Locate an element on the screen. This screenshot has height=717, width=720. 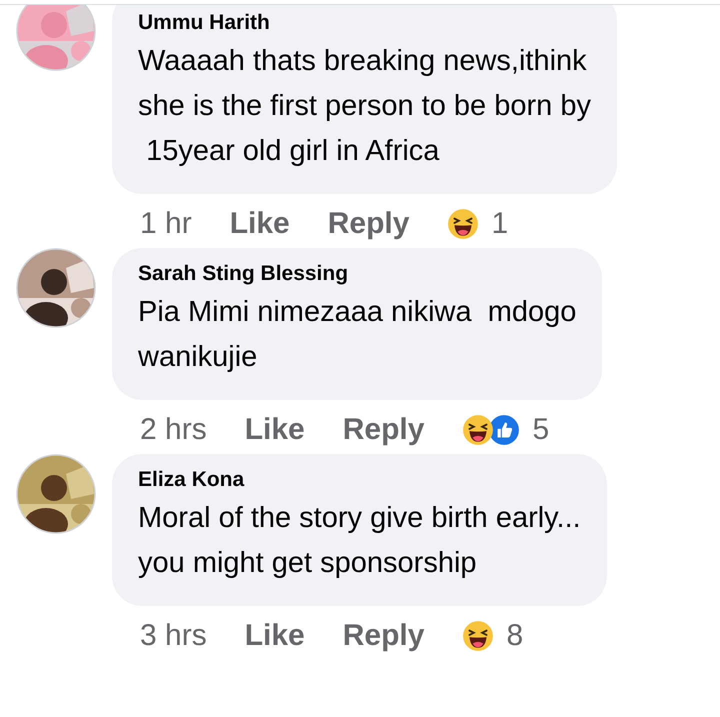
comment-text: Moral of the story give birth early... you might get sponsorship is located at coordinates (359, 541).